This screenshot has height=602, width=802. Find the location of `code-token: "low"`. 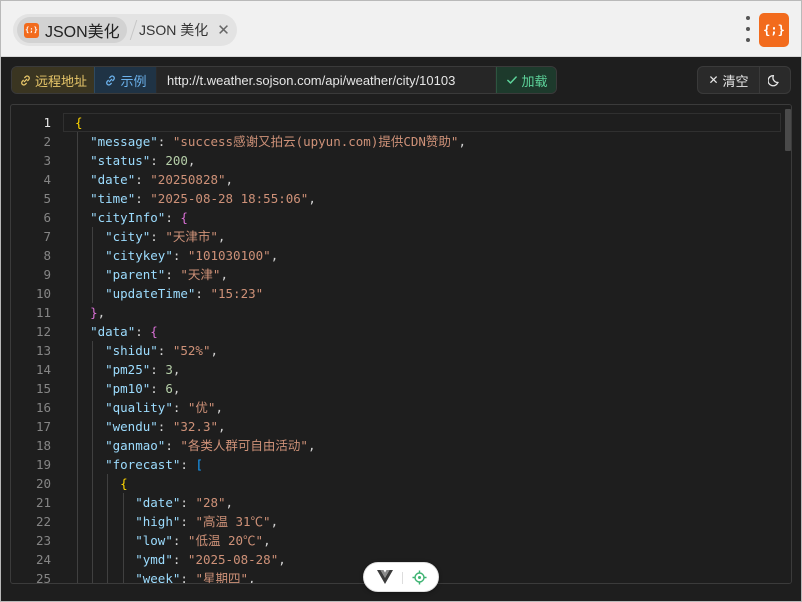

code-token: "low" is located at coordinates (154, 540).